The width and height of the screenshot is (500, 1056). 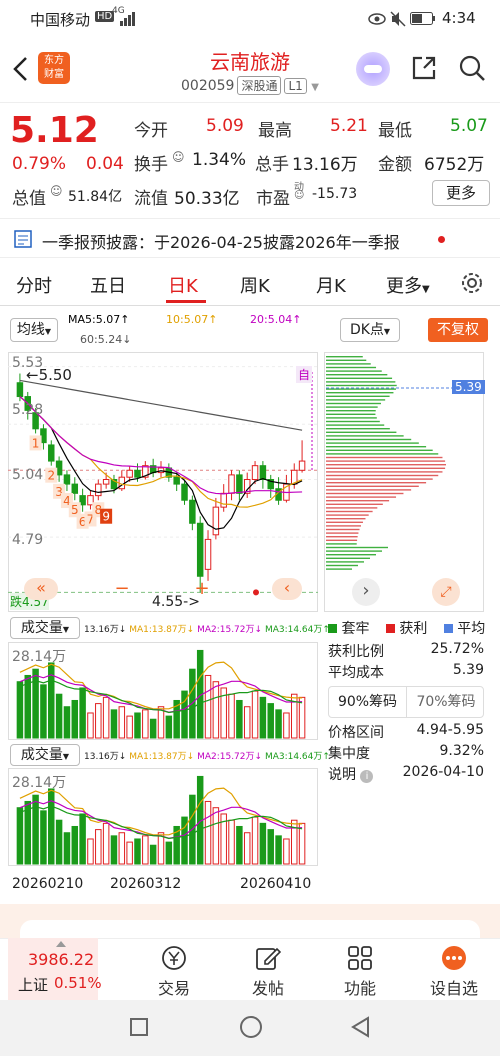 I want to click on volume-selector-1: 成交量▼, so click(x=45, y=628).